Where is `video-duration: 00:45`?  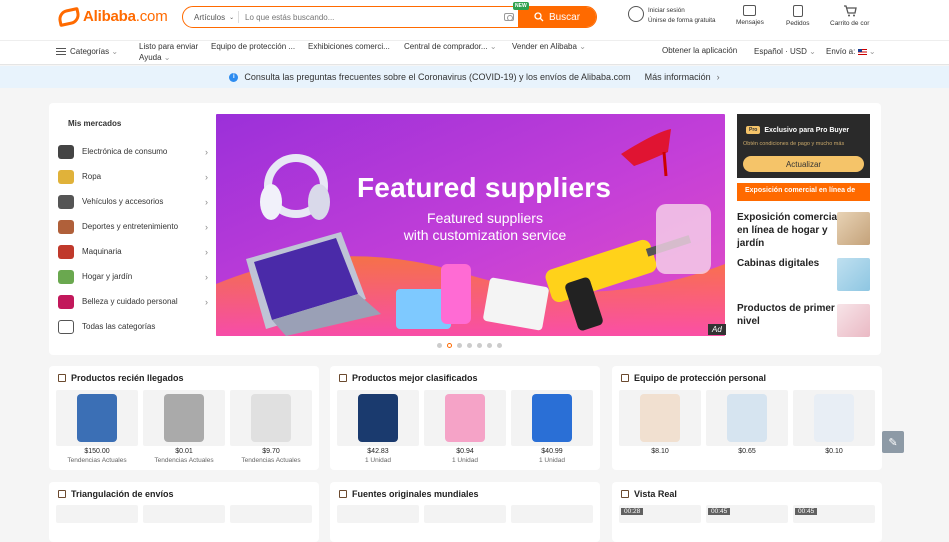 video-duration: 00:45 is located at coordinates (806, 511).